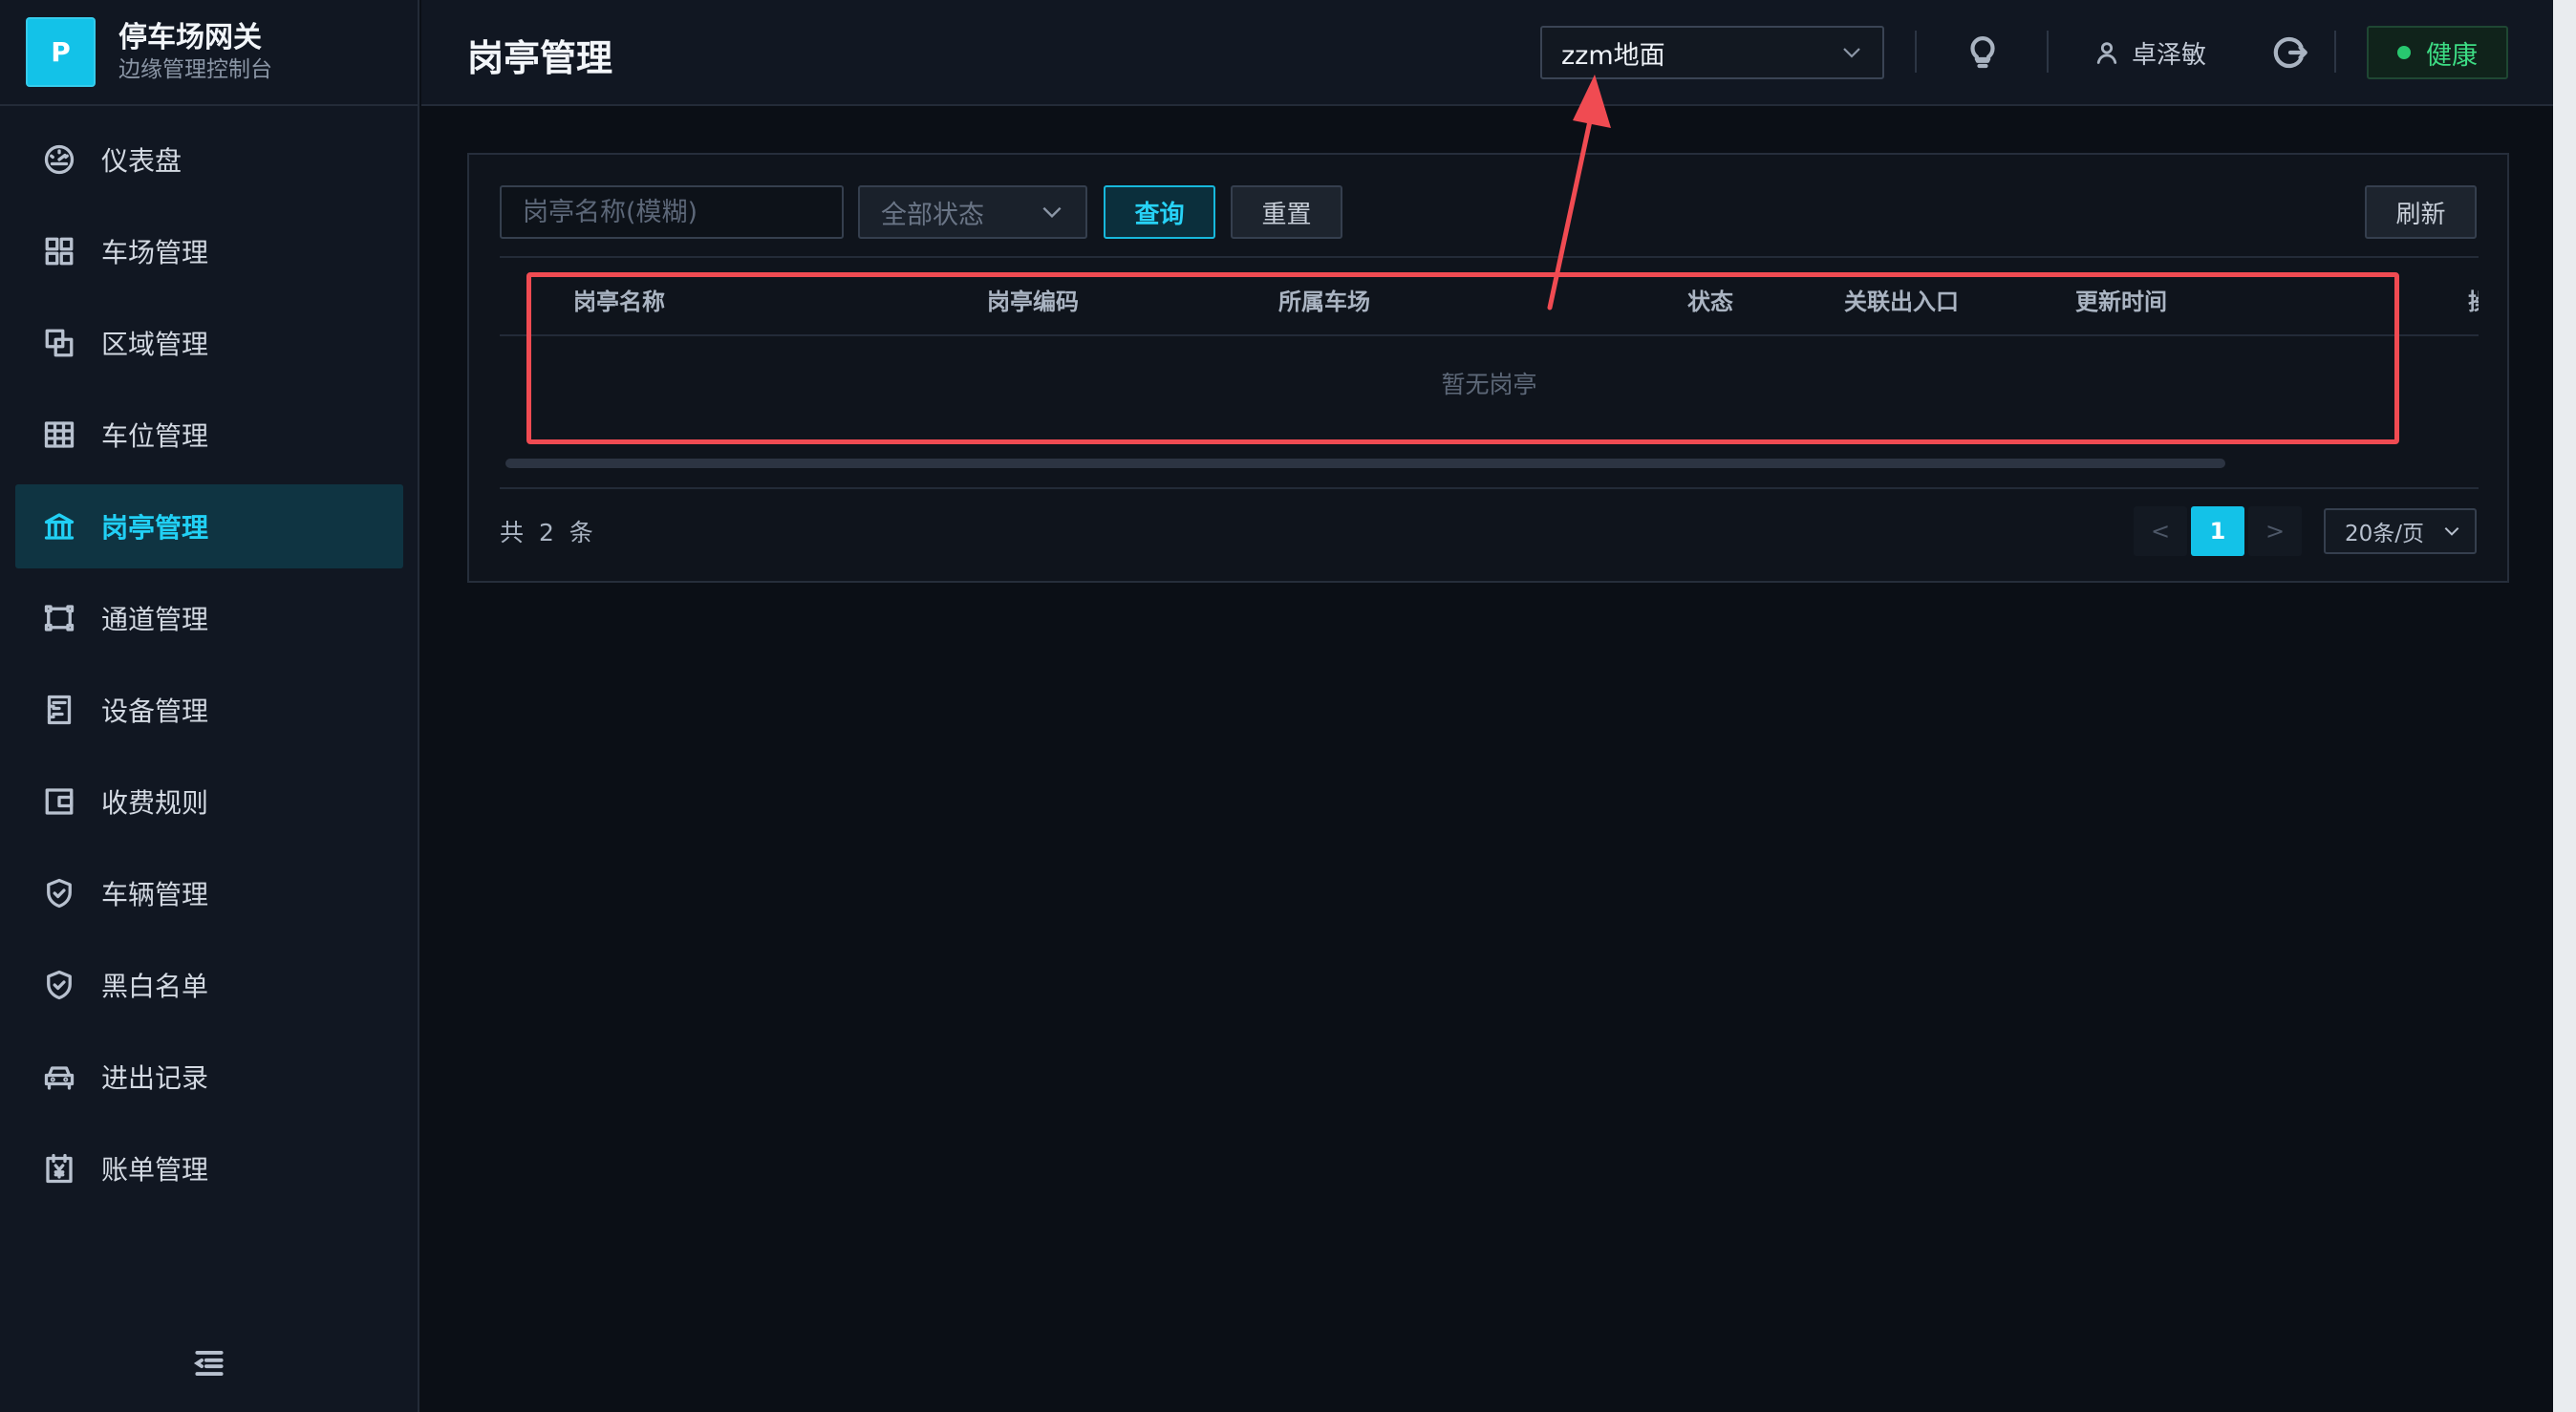 This screenshot has height=1412, width=2576. What do you see at coordinates (155, 1170) in the screenshot?
I see `sidebar-item-label: 账单管理` at bounding box center [155, 1170].